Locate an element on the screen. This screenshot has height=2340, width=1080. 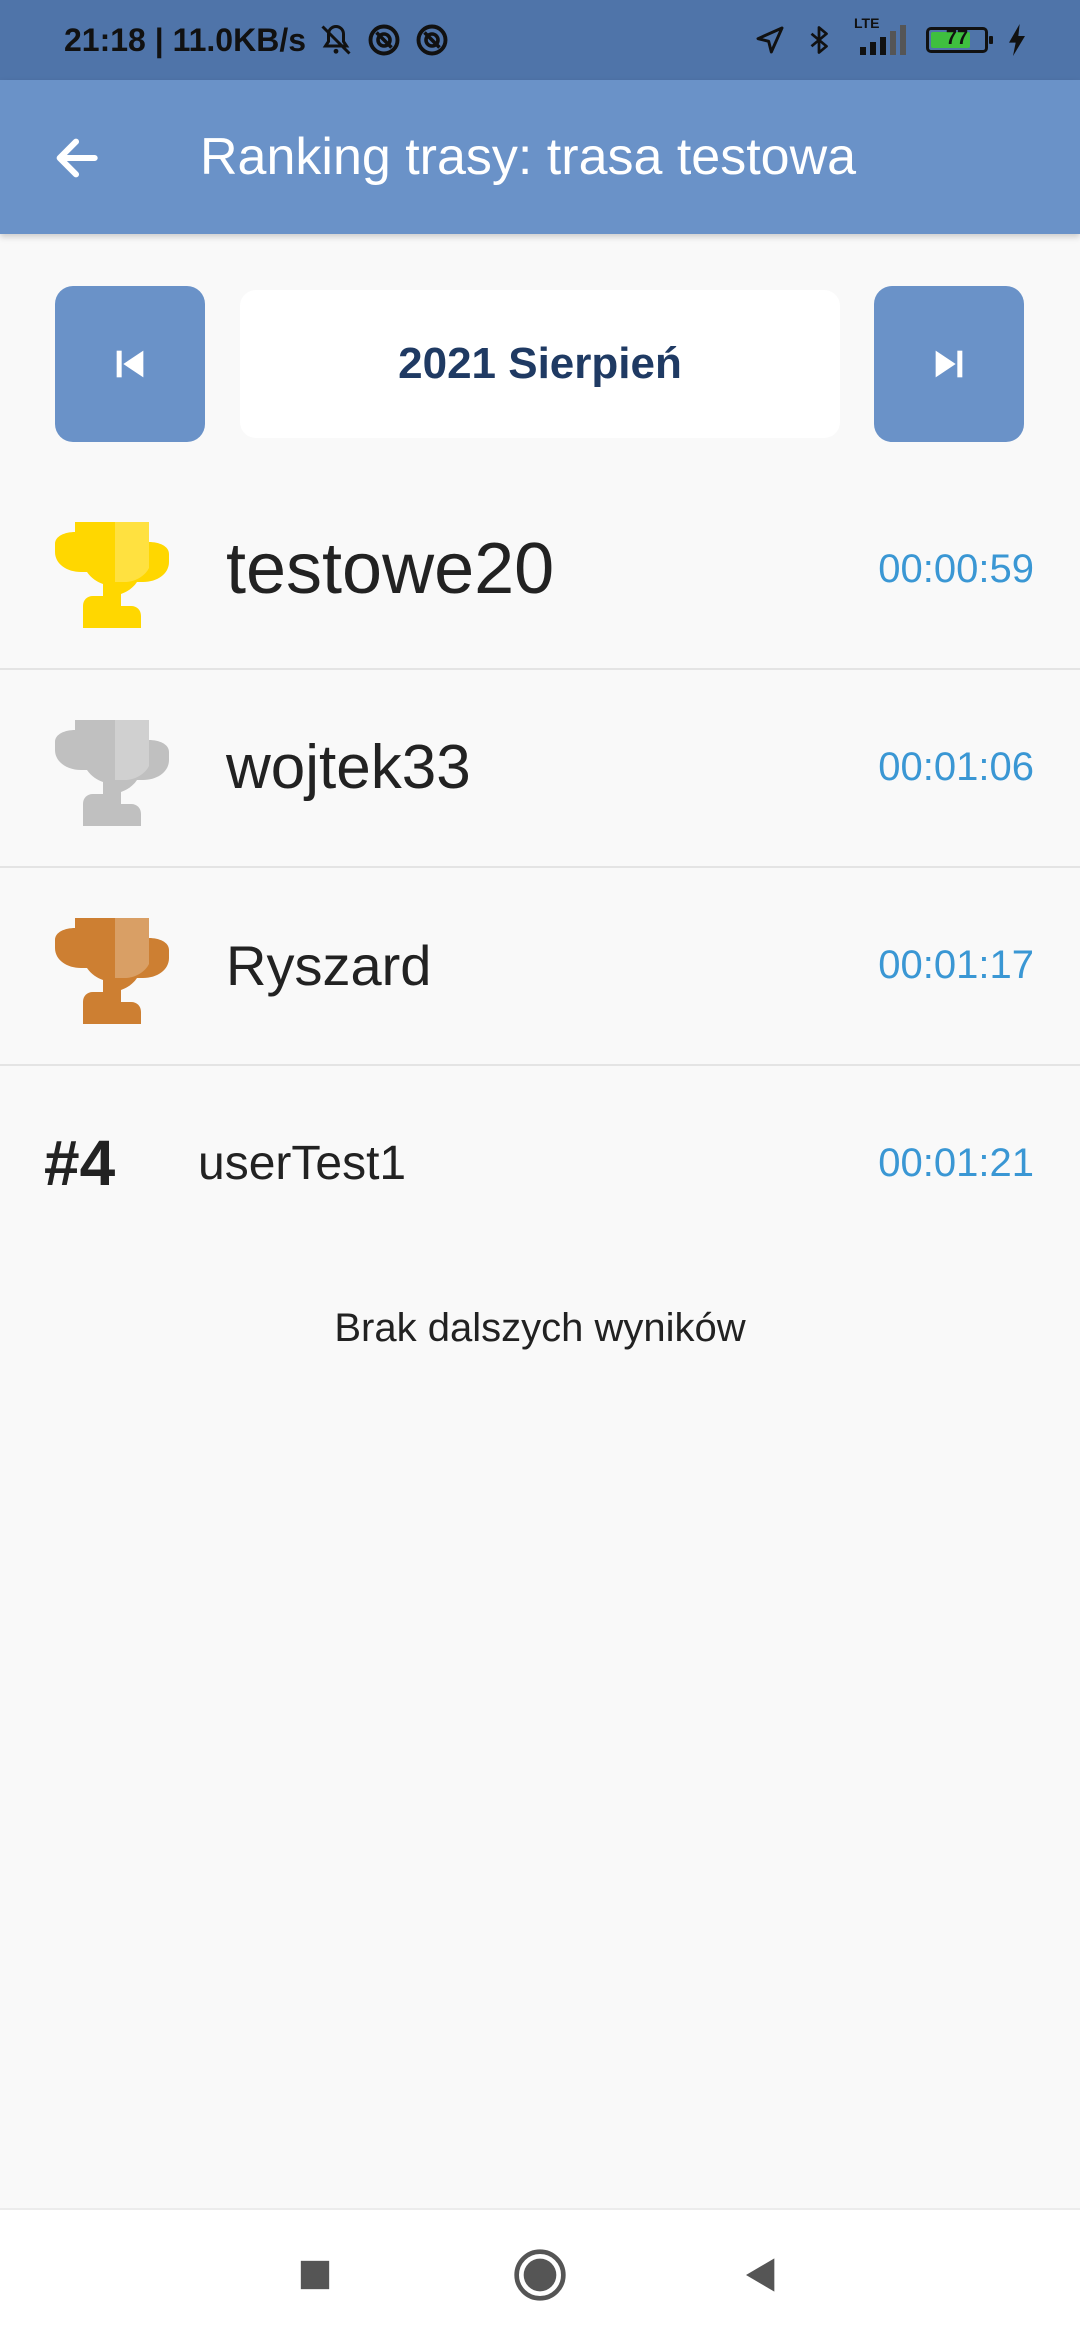
skip-next-icon is located at coordinates (949, 364).